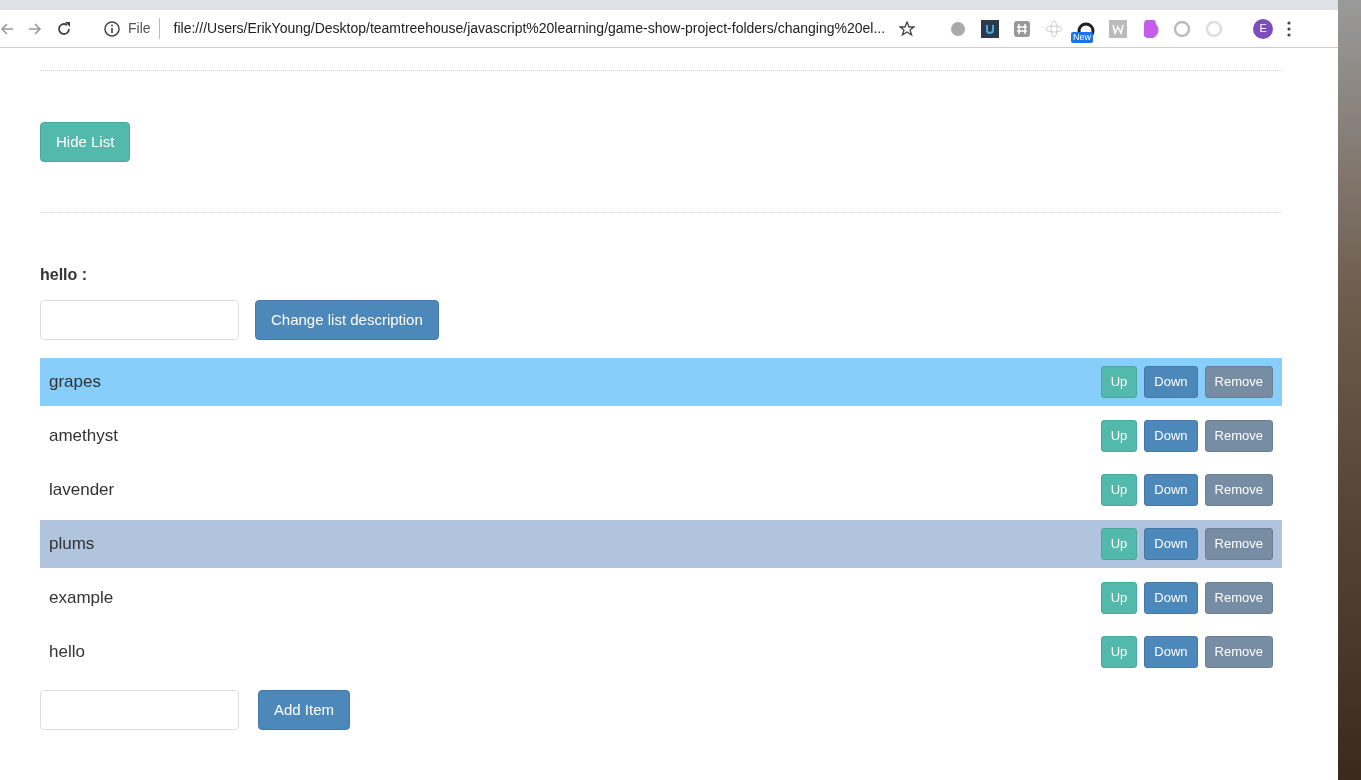  Describe the element at coordinates (1263, 28) in the screenshot. I see `profile-avatar: E` at that location.